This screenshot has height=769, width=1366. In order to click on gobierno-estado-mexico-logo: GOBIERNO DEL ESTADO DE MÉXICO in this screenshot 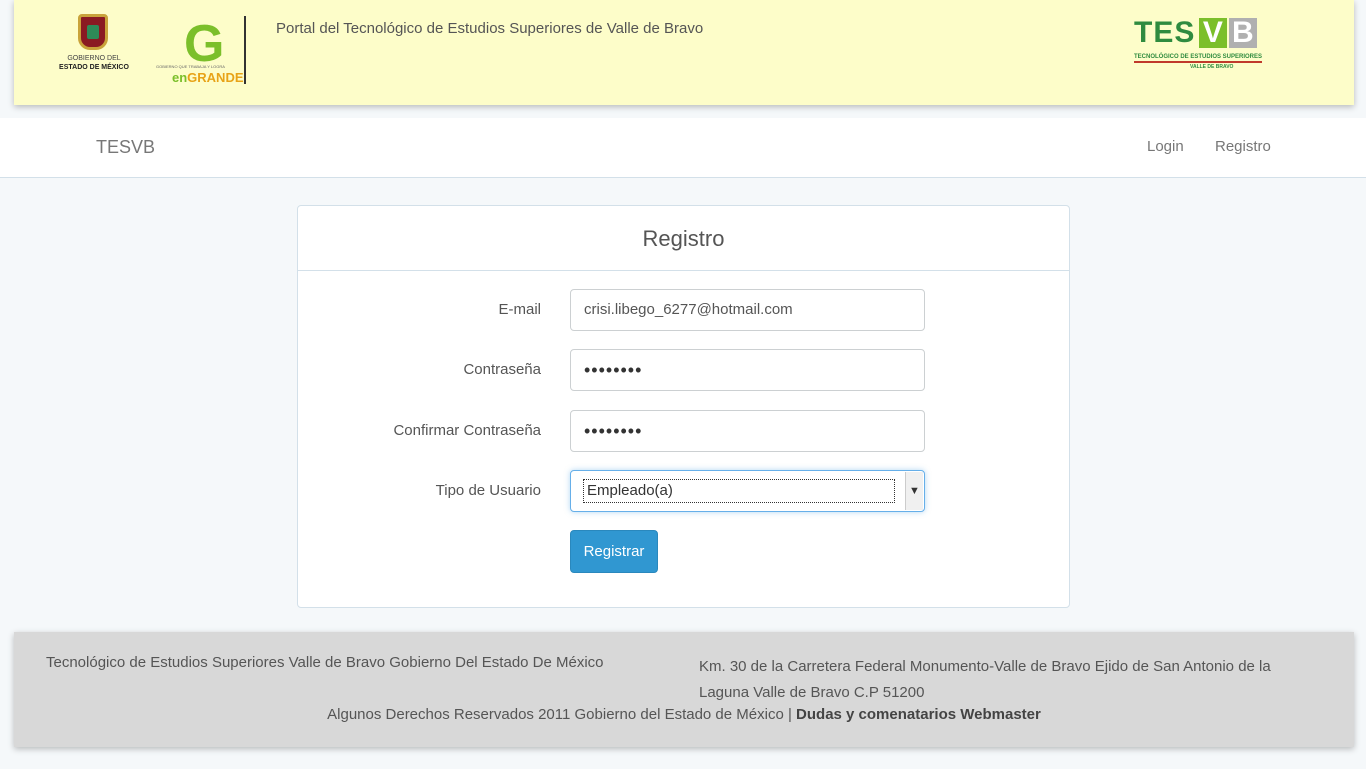, I will do `click(94, 54)`.